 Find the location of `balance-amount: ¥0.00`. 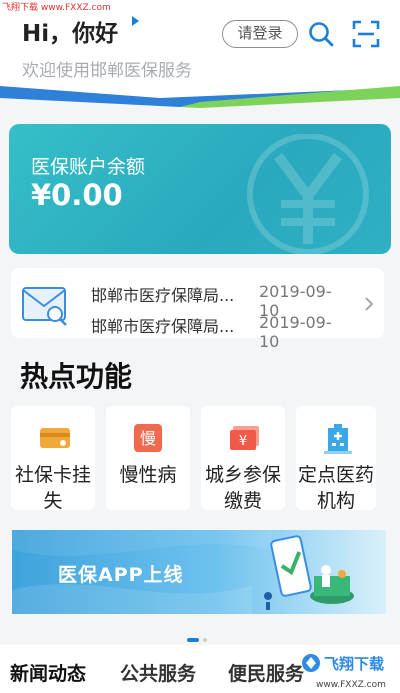

balance-amount: ¥0.00 is located at coordinates (77, 195).